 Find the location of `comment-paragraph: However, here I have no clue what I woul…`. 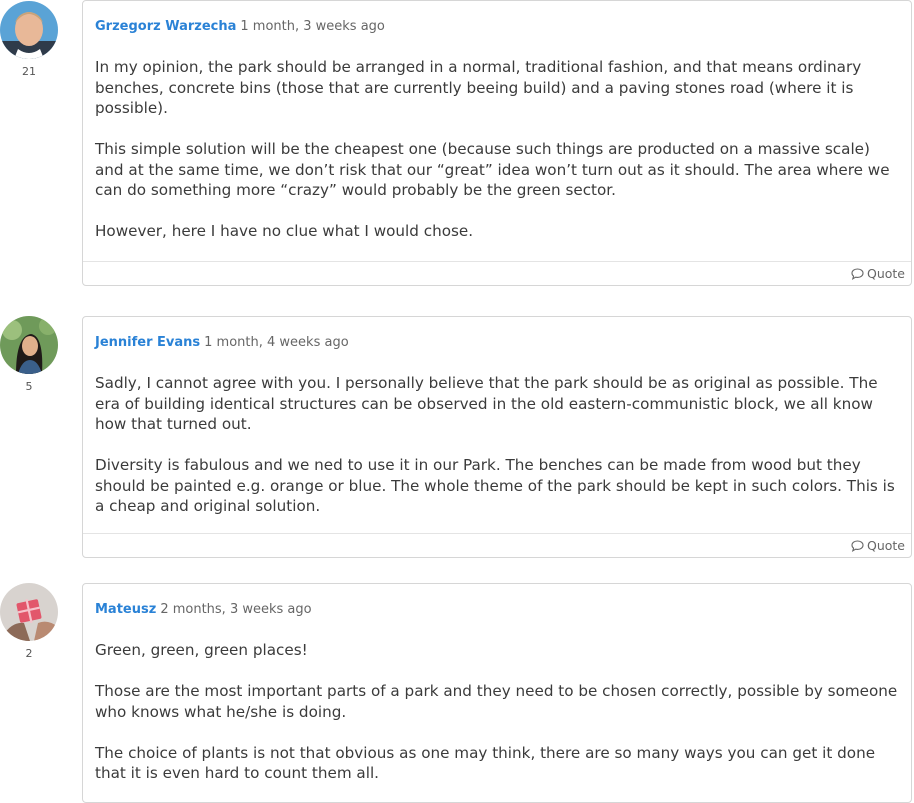

comment-paragraph: However, here I have no clue what I woul… is located at coordinates (284, 231).